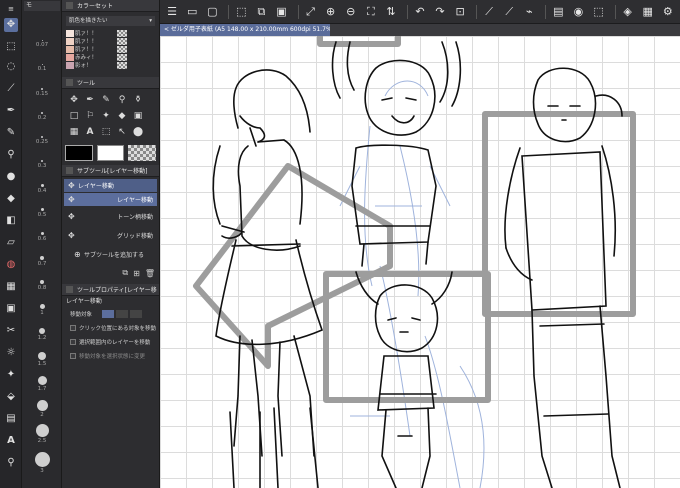  I want to click on drop-icon: ⬤, so click(138, 132).